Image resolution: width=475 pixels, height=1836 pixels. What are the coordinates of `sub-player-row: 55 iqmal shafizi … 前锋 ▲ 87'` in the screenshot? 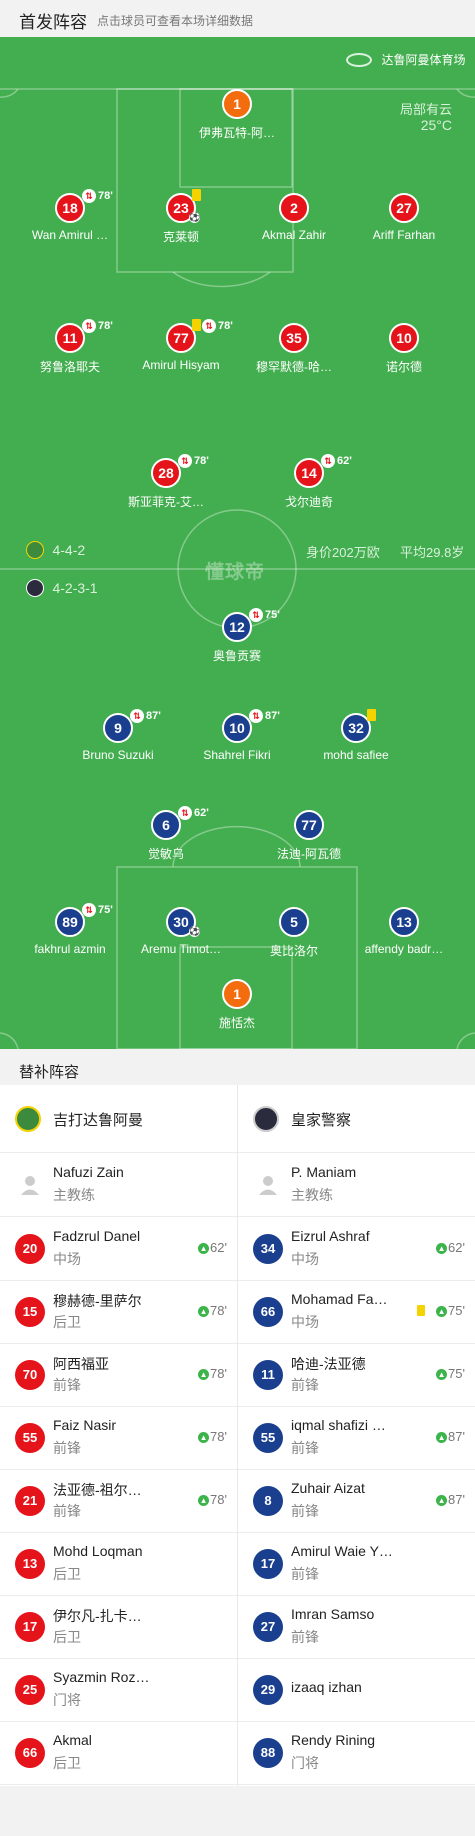 It's located at (356, 1438).